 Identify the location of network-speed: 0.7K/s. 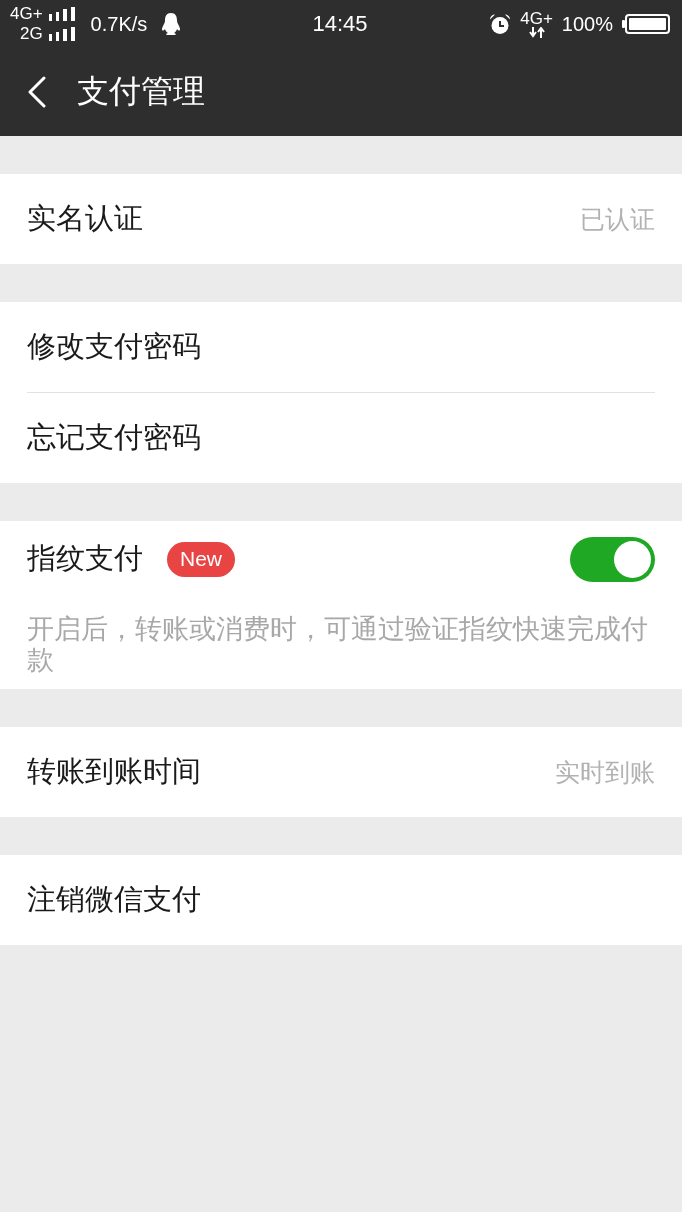
(119, 24).